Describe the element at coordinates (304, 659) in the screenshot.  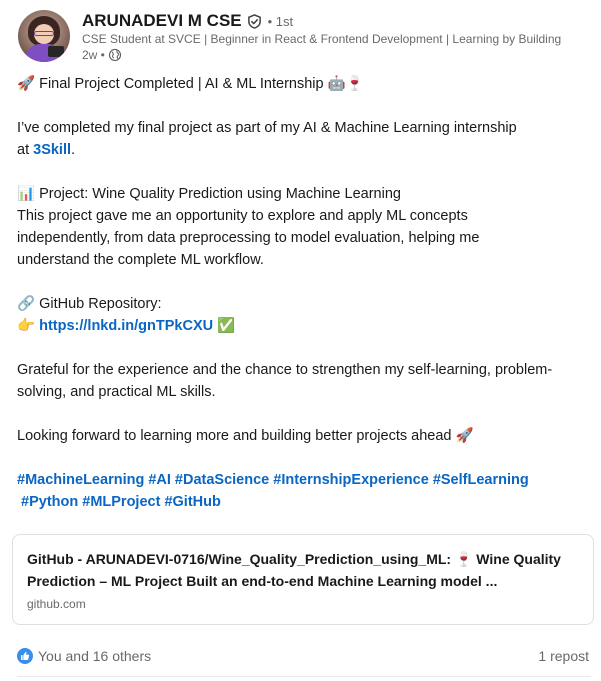
I see `social-counts: You and 16 others 1 repost` at that location.